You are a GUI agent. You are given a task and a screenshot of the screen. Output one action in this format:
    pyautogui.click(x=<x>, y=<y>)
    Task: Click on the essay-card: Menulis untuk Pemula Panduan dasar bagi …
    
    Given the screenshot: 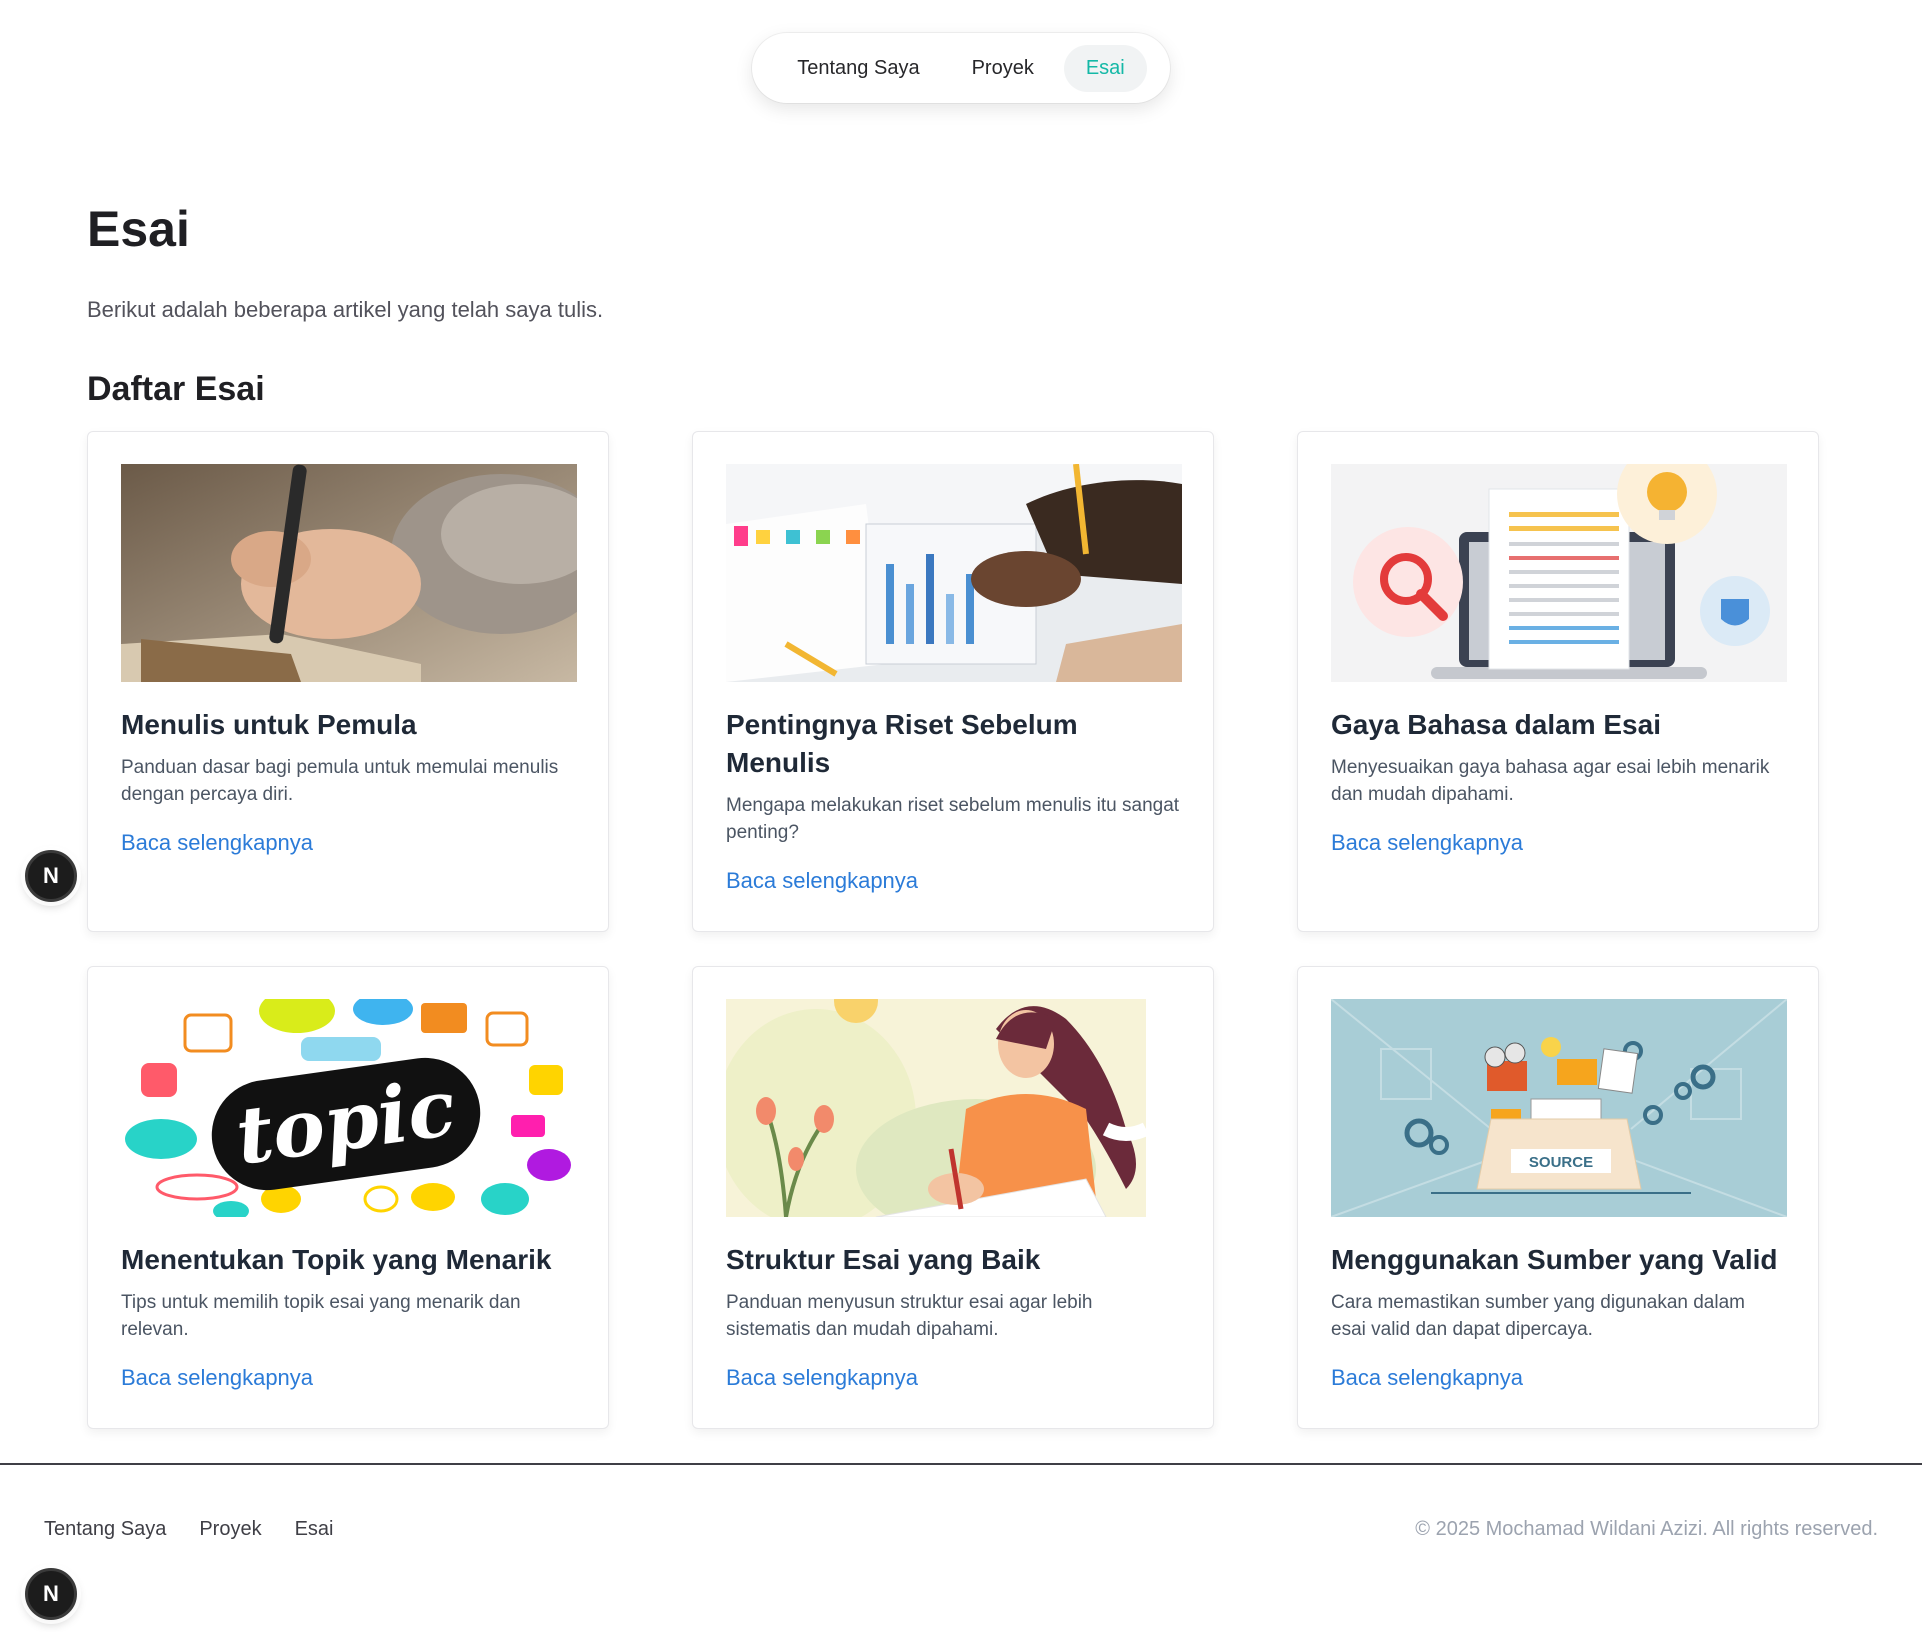 What is the action you would take?
    pyautogui.click(x=348, y=681)
    